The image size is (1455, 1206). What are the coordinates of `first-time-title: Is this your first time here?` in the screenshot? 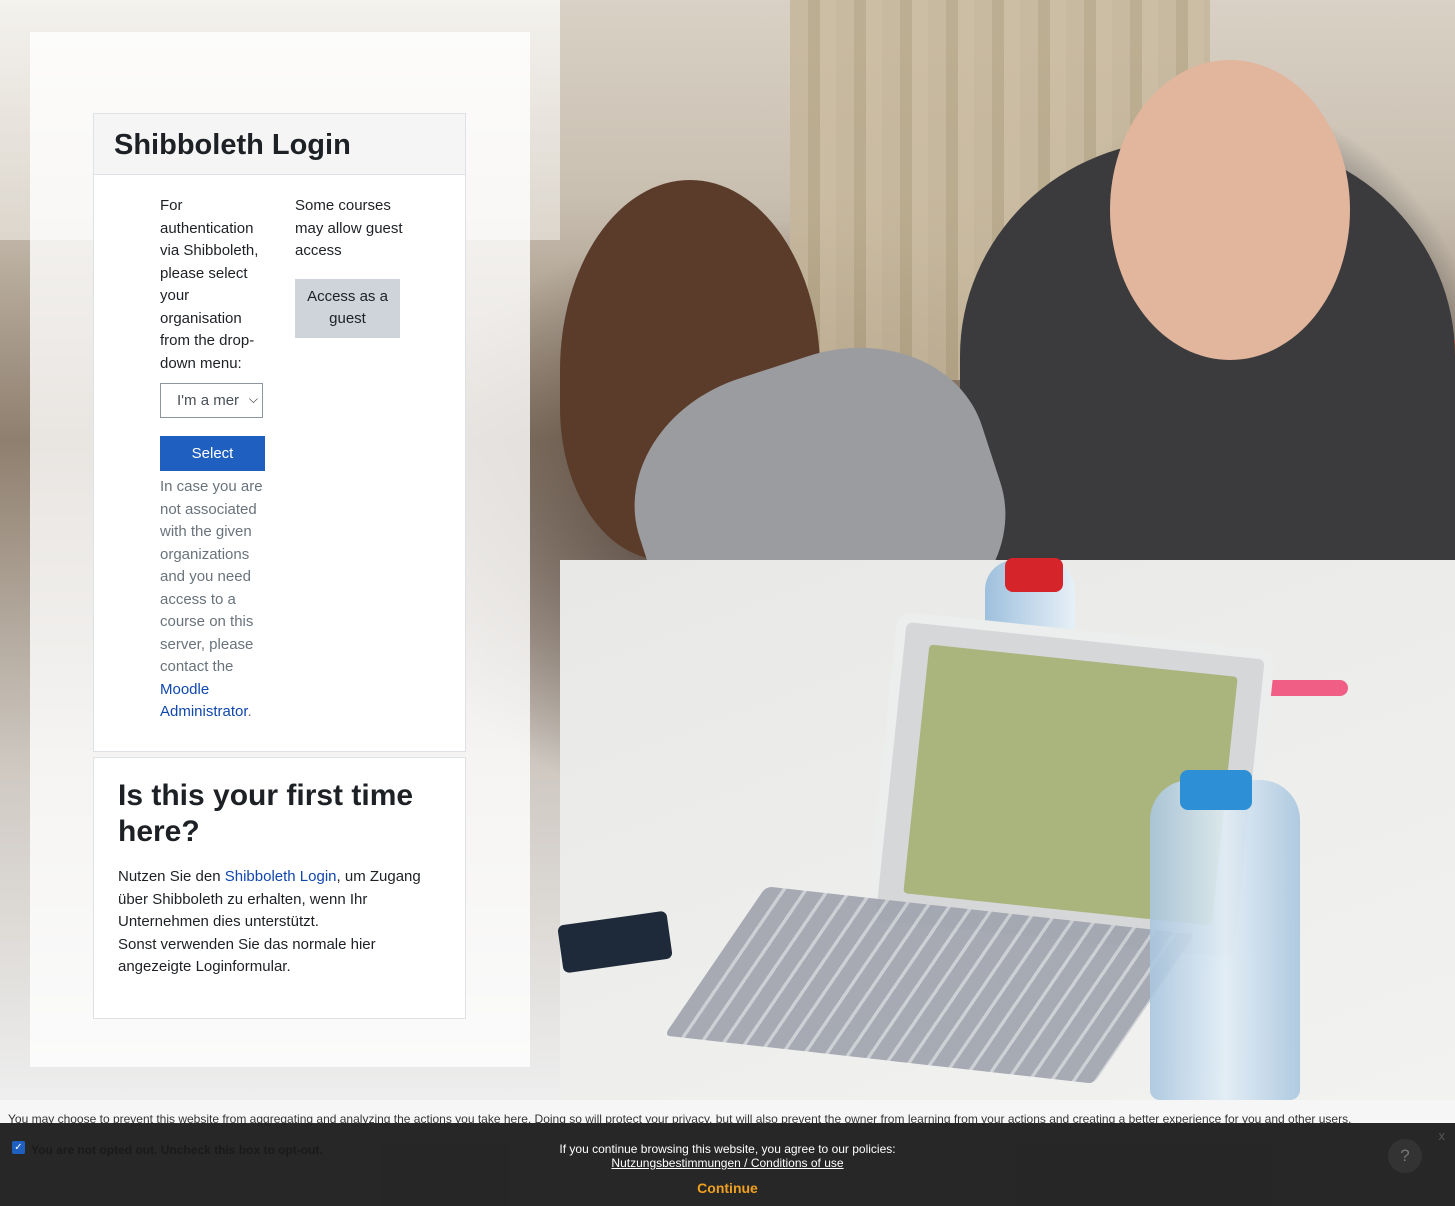 It's located at (266, 813).